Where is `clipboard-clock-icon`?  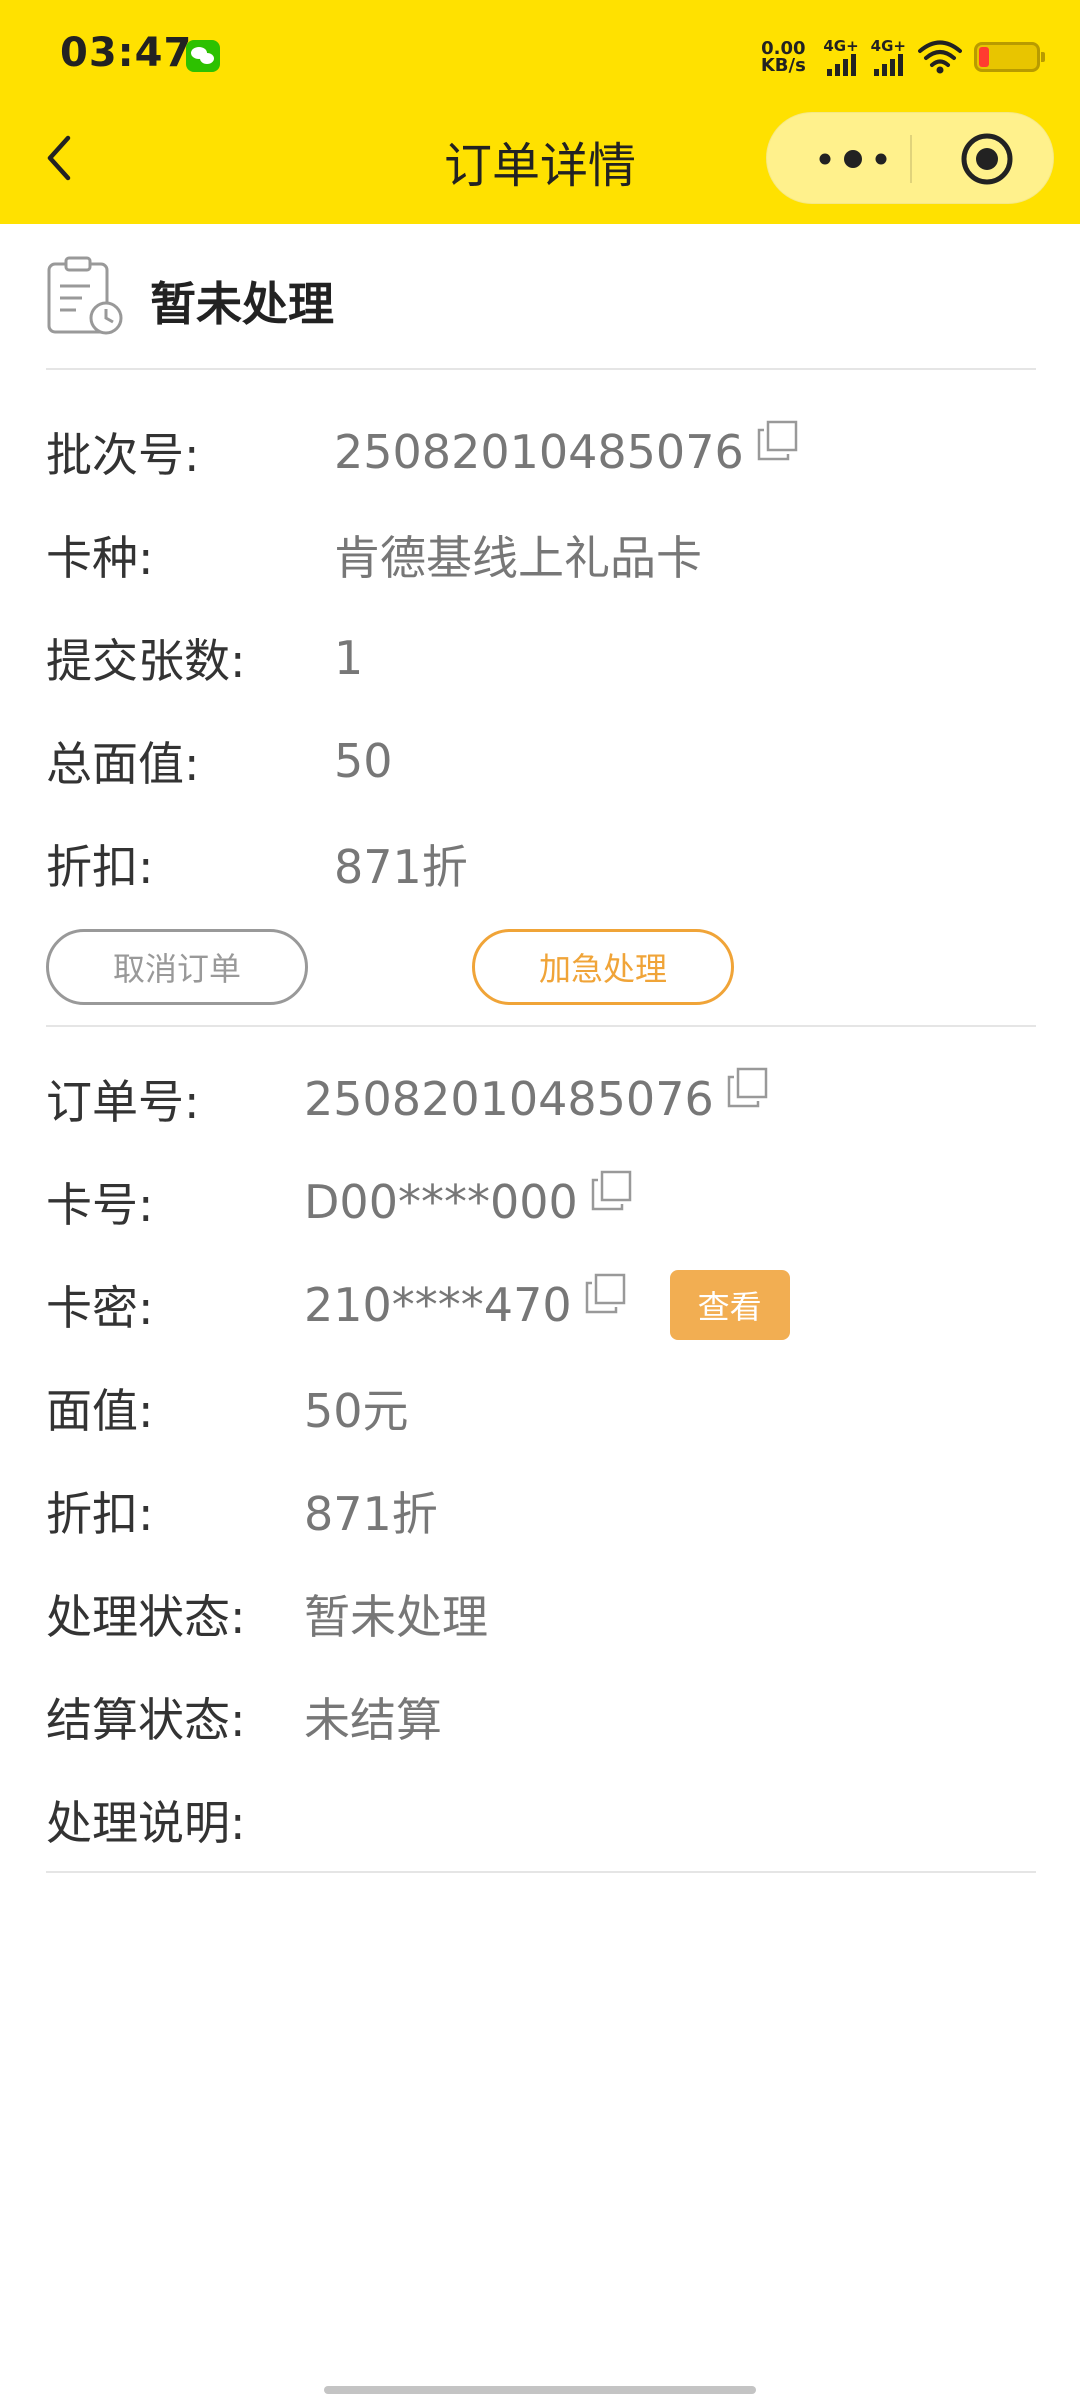
clipboard-clock-icon is located at coordinates (85, 295).